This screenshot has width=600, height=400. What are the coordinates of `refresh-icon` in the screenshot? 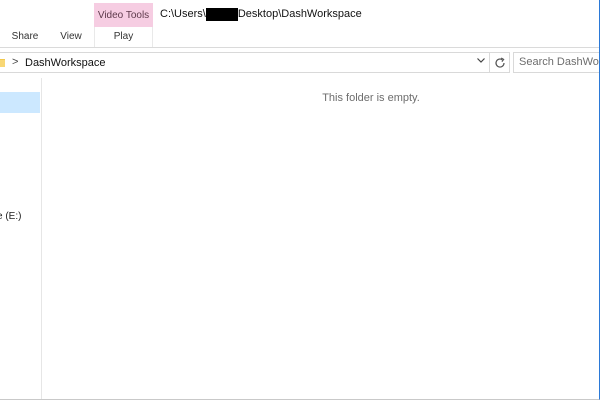 It's located at (499, 62).